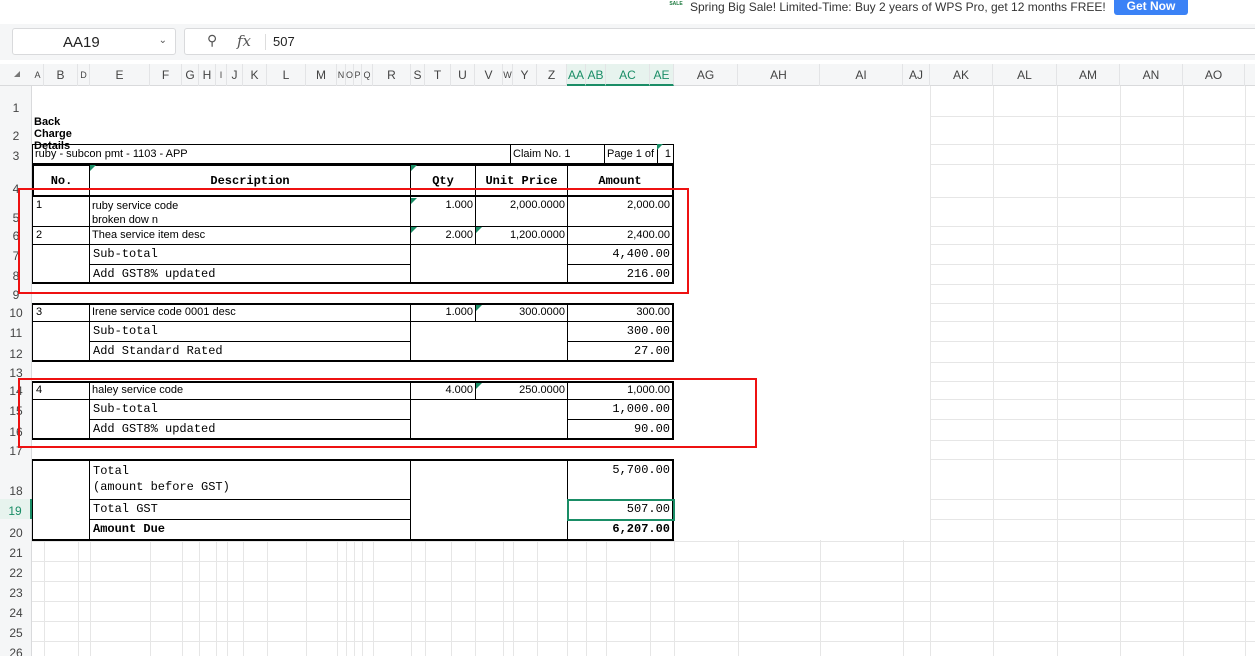 The height and width of the screenshot is (656, 1255). I want to click on row-header-11: 11, so click(16, 331).